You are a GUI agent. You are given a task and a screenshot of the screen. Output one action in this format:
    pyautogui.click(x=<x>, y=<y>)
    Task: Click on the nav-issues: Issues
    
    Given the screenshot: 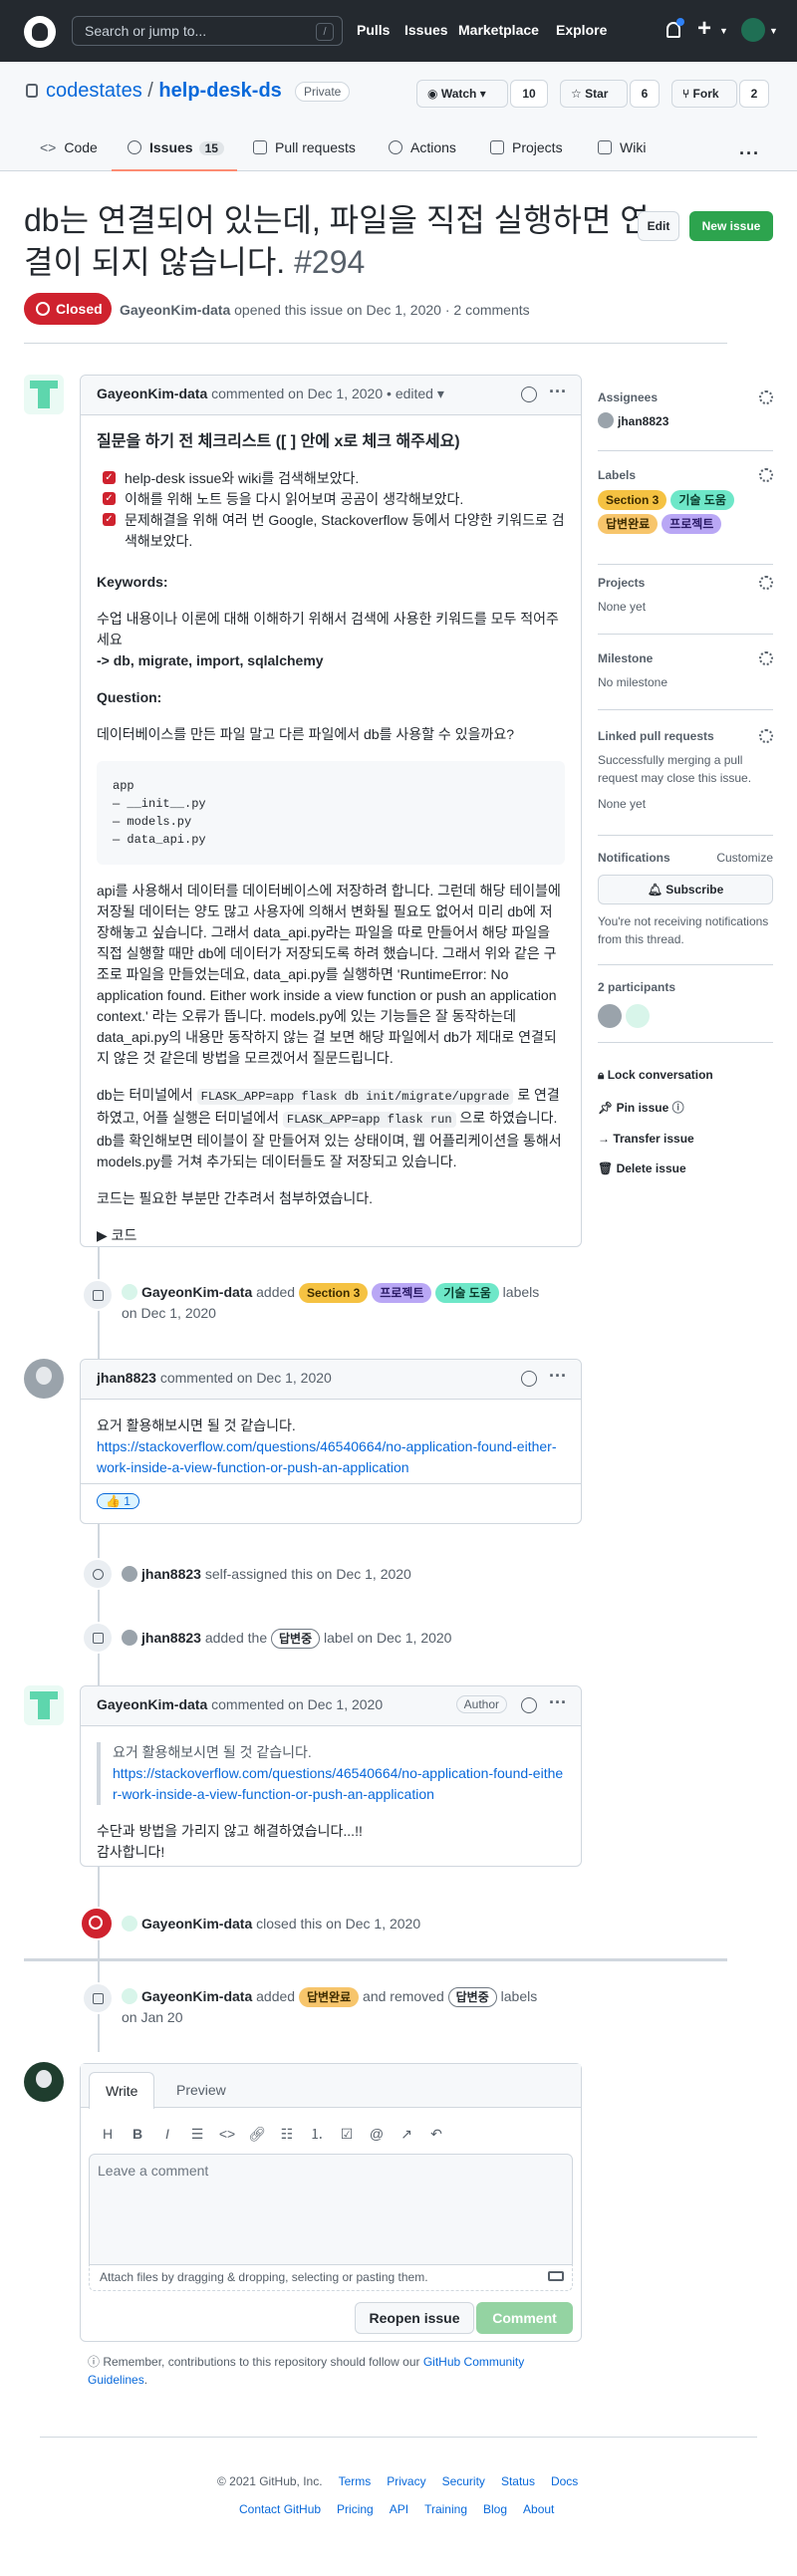 What is the action you would take?
    pyautogui.click(x=426, y=30)
    